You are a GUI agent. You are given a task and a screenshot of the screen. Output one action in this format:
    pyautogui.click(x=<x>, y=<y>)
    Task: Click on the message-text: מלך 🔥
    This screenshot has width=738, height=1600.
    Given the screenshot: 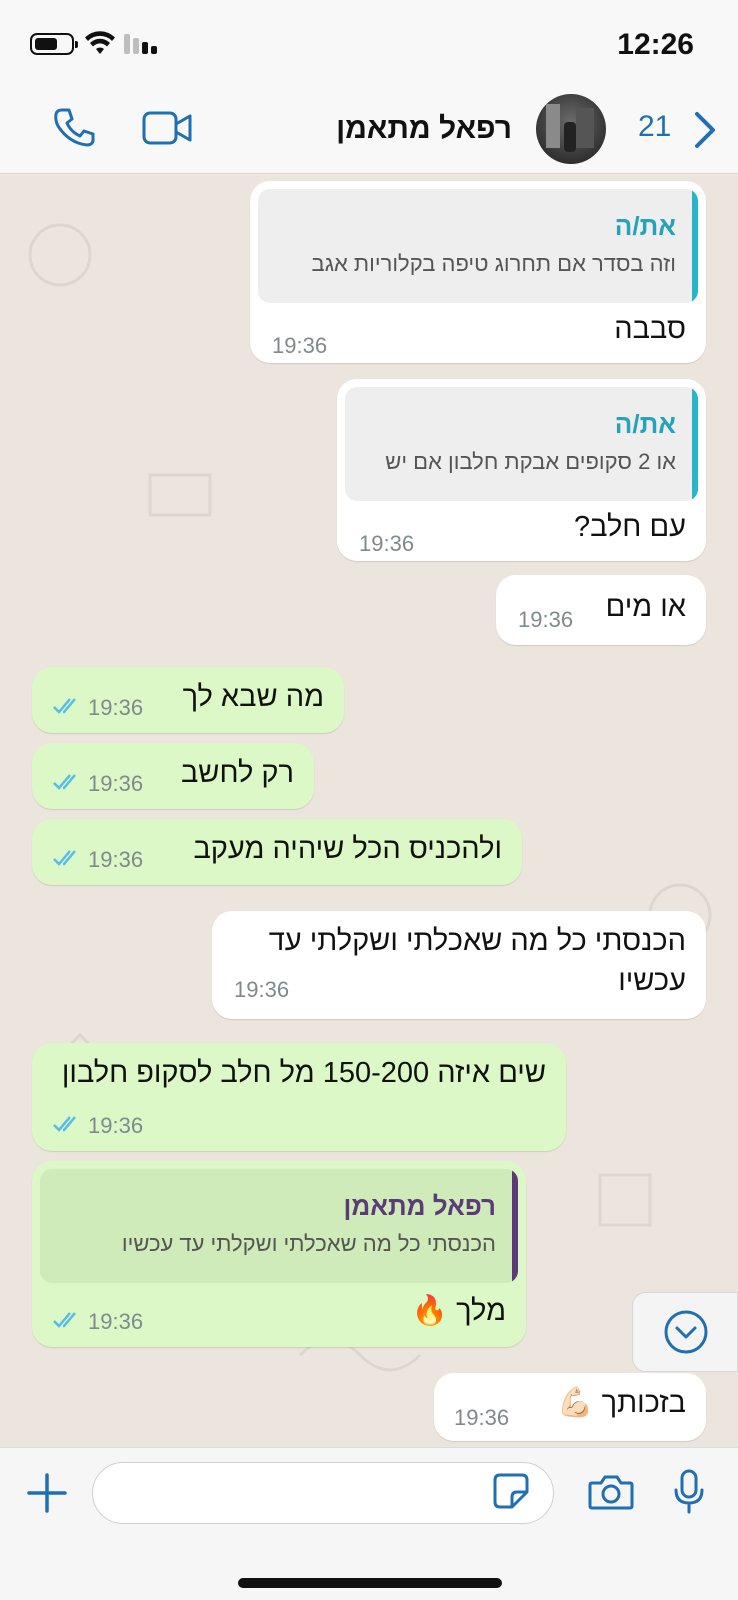 What is the action you would take?
    pyautogui.click(x=458, y=1311)
    